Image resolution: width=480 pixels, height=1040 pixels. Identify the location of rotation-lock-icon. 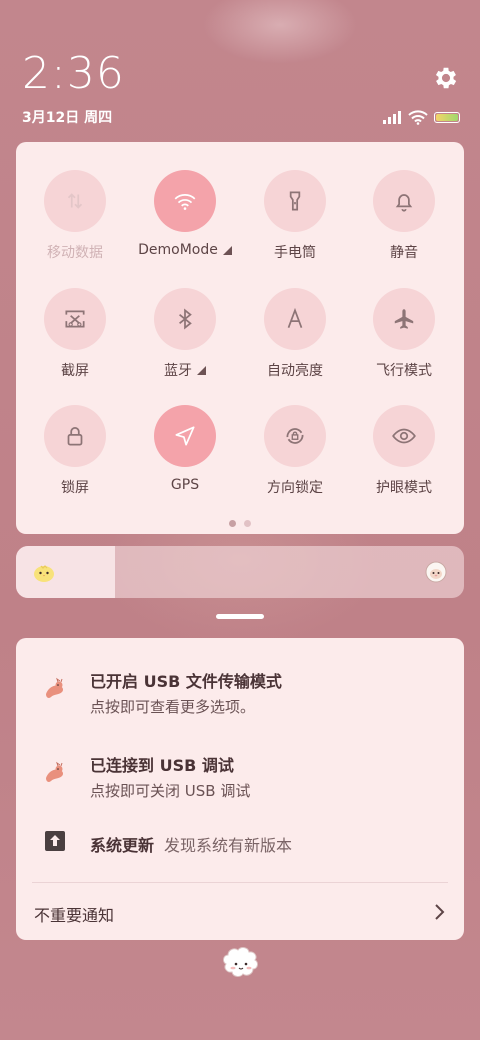
(295, 436).